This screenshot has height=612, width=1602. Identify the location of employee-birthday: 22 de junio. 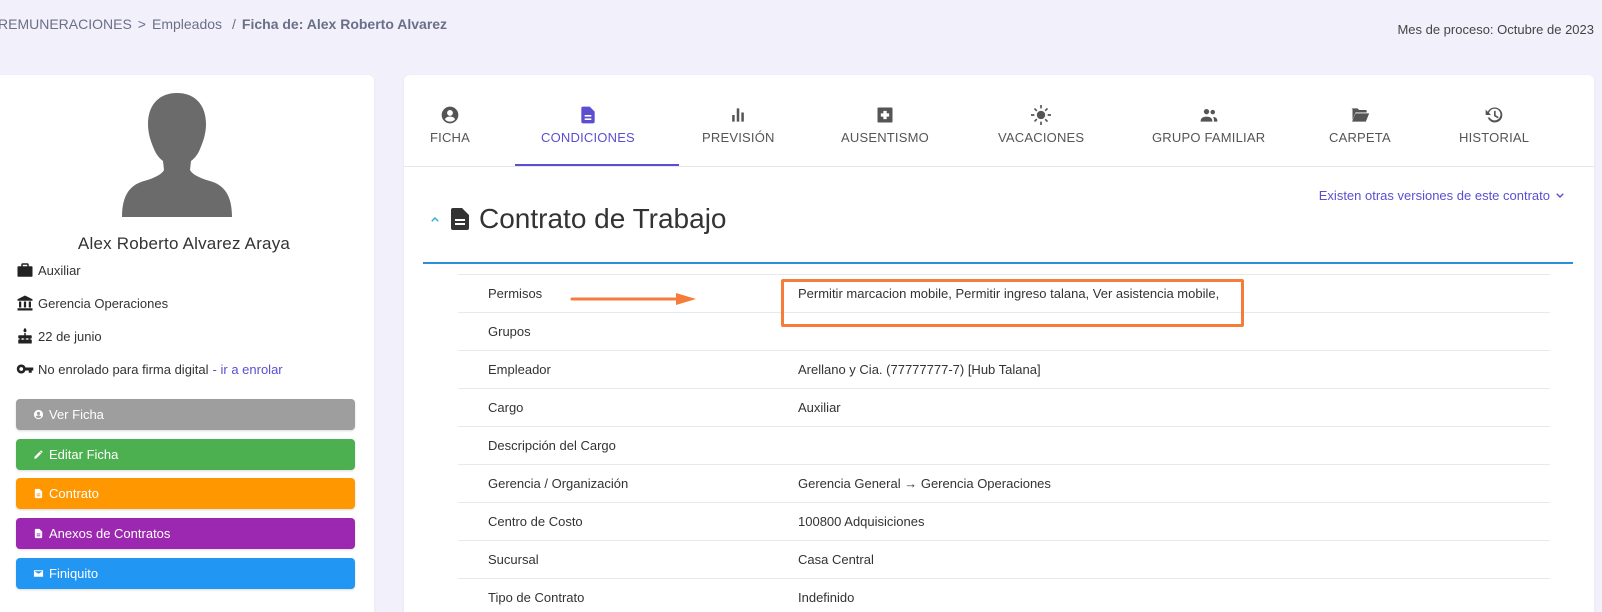
(70, 336).